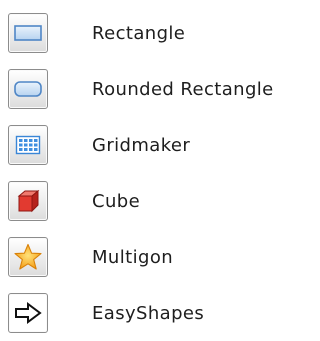  I want to click on menu-item-rectangle: Rectangle, so click(152, 33).